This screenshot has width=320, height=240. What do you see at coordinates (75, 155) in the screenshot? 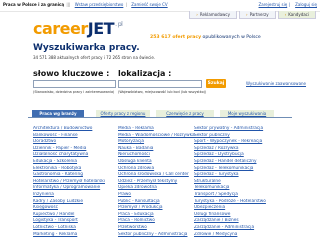
I see `category-link: Działalność charytatywna` at bounding box center [75, 155].